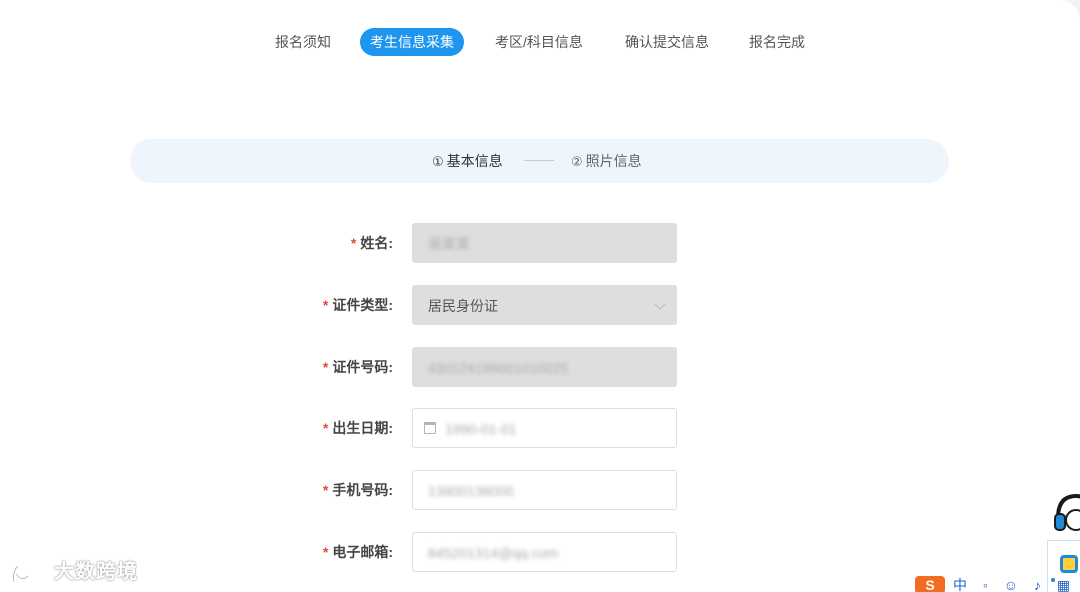  I want to click on name-value: 吴某某, so click(449, 244).